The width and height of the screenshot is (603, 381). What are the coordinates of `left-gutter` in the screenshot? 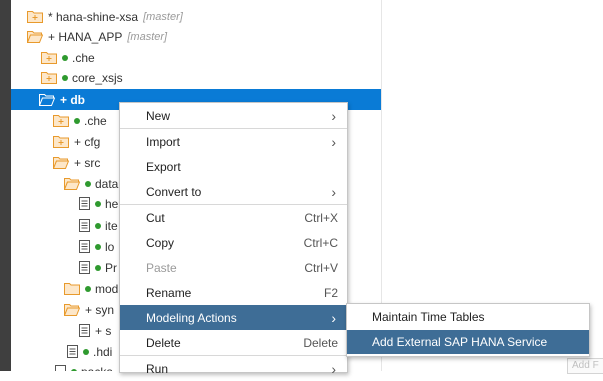 It's located at (5, 185).